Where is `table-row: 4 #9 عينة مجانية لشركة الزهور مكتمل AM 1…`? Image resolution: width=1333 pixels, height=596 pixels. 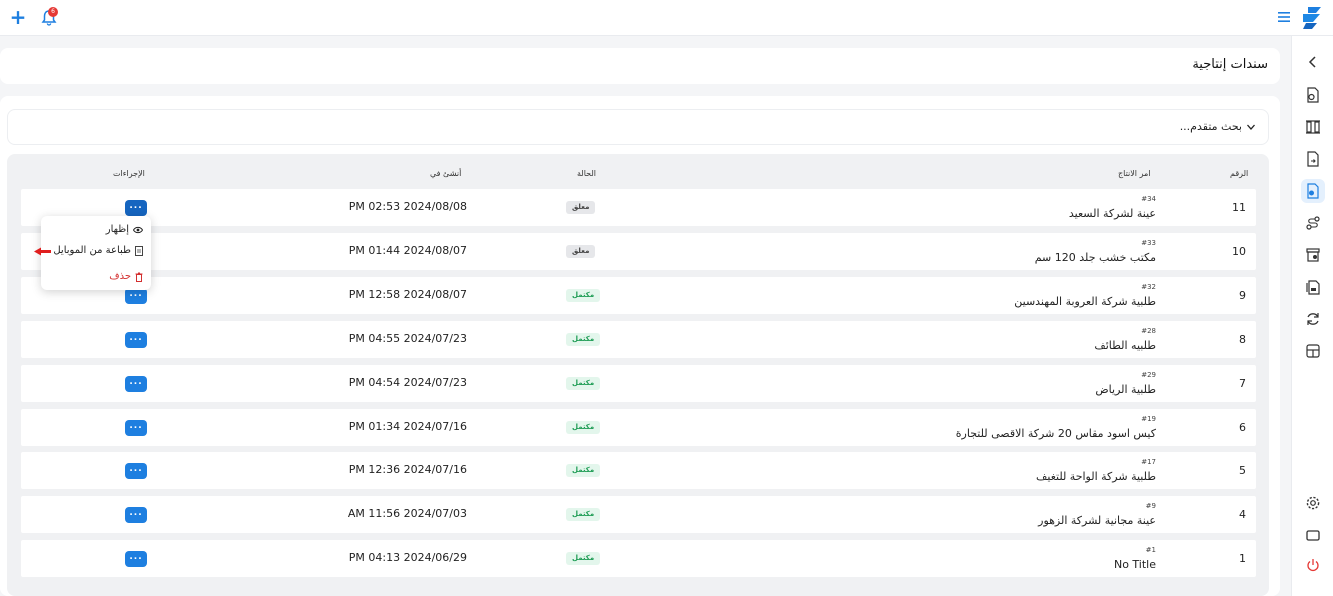
table-row: 4 #9 عينة مجانية لشركة الزهور مكتمل AM 1… is located at coordinates (638, 514).